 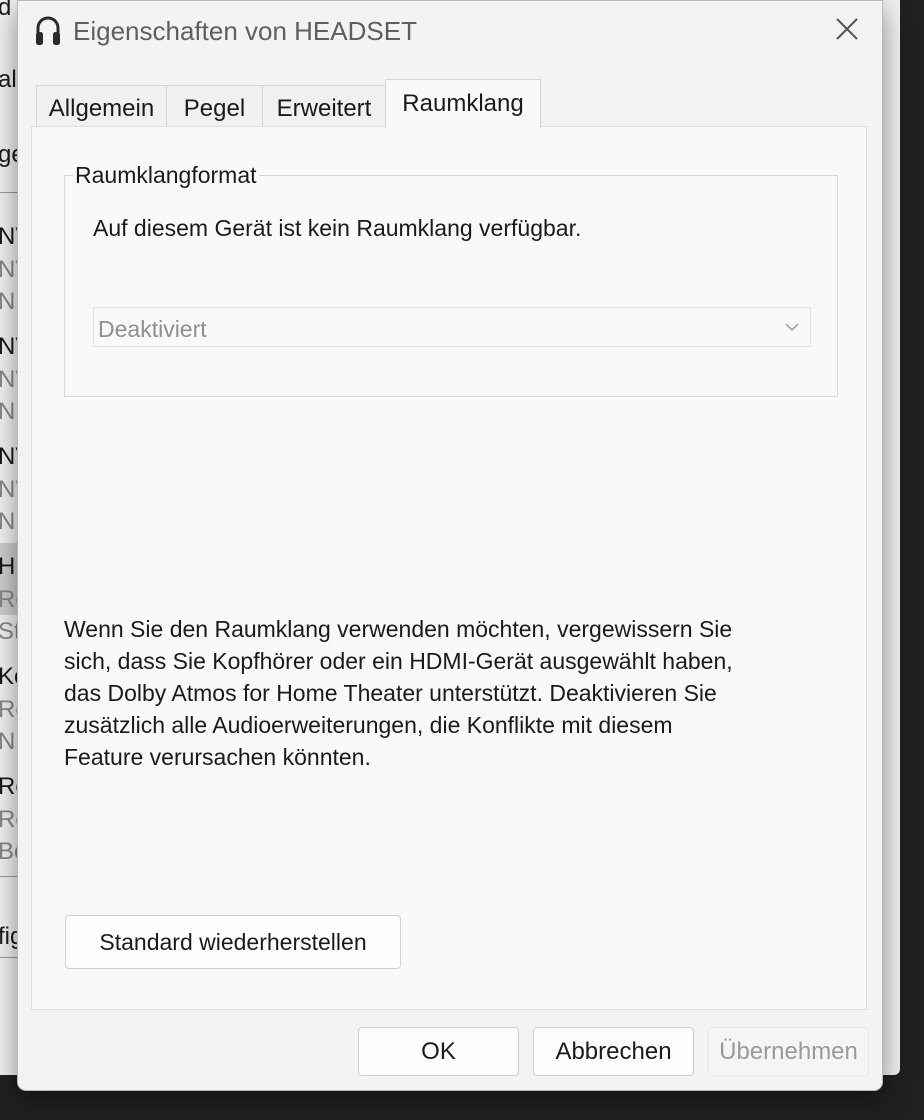 I want to click on tab-pegel: Pegel, so click(x=214, y=106).